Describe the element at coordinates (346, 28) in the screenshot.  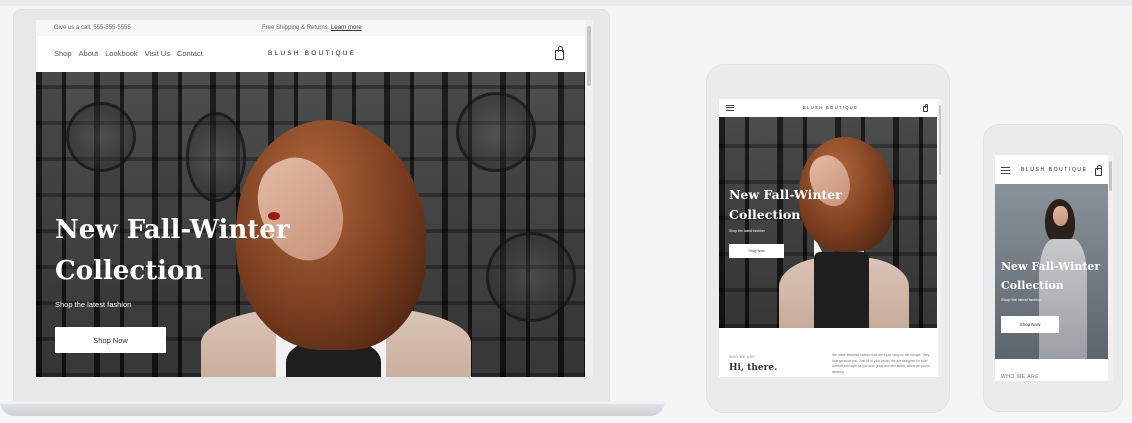
I see `learn-more-link: Learn more` at that location.